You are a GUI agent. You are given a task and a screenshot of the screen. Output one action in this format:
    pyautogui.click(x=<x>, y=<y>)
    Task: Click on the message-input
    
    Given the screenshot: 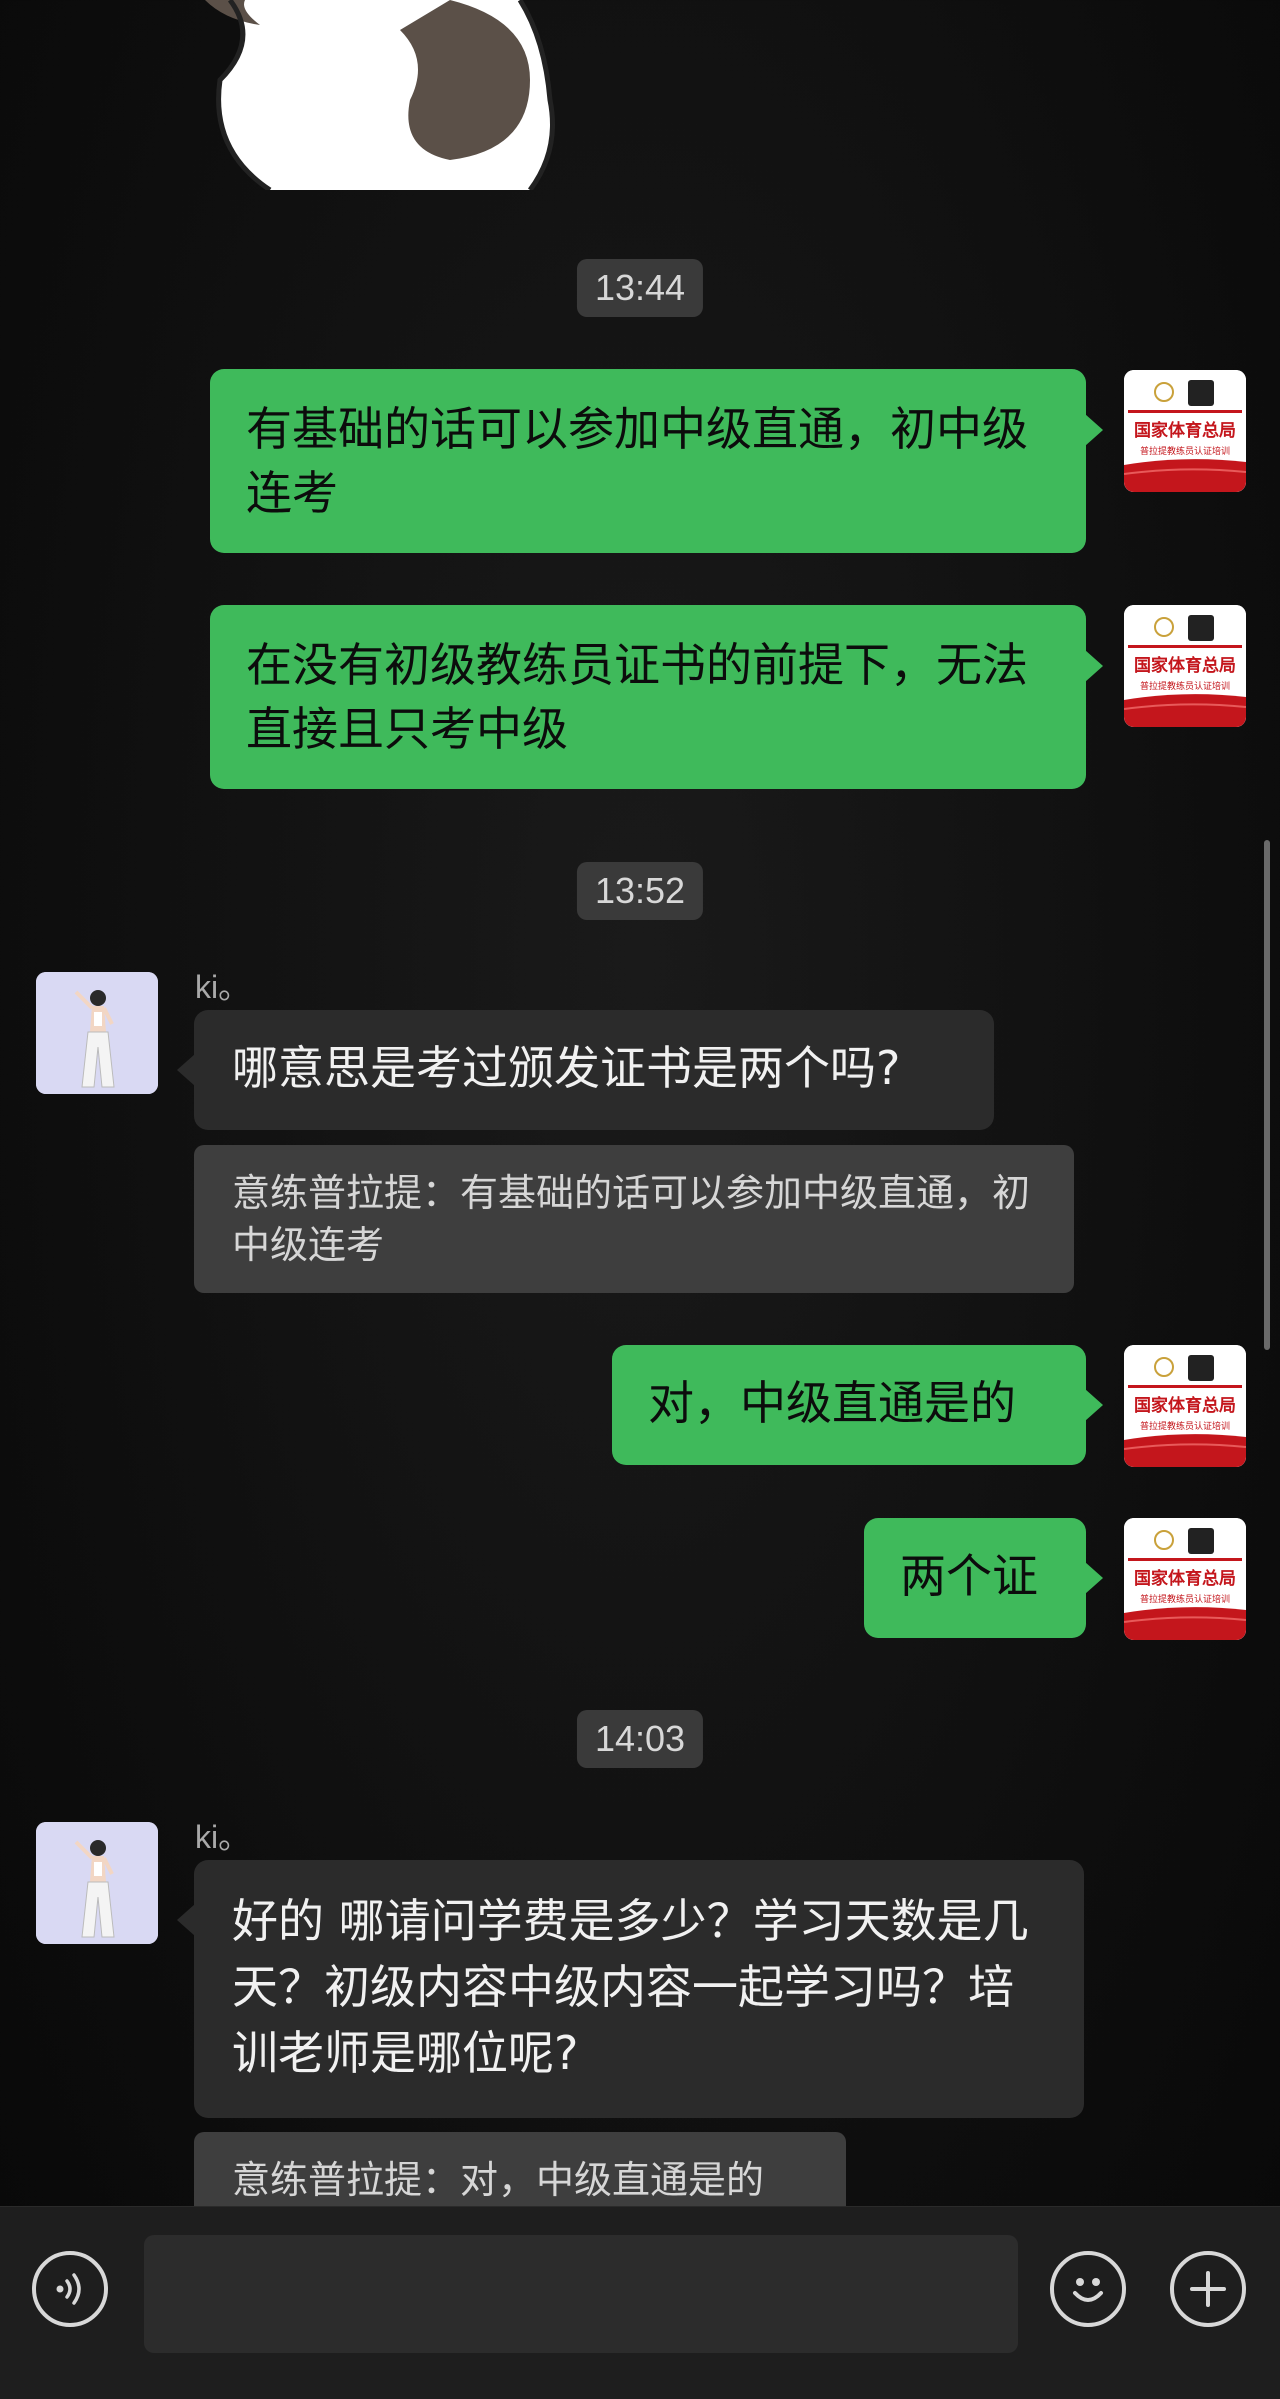 What is the action you would take?
    pyautogui.click(x=581, y=2294)
    